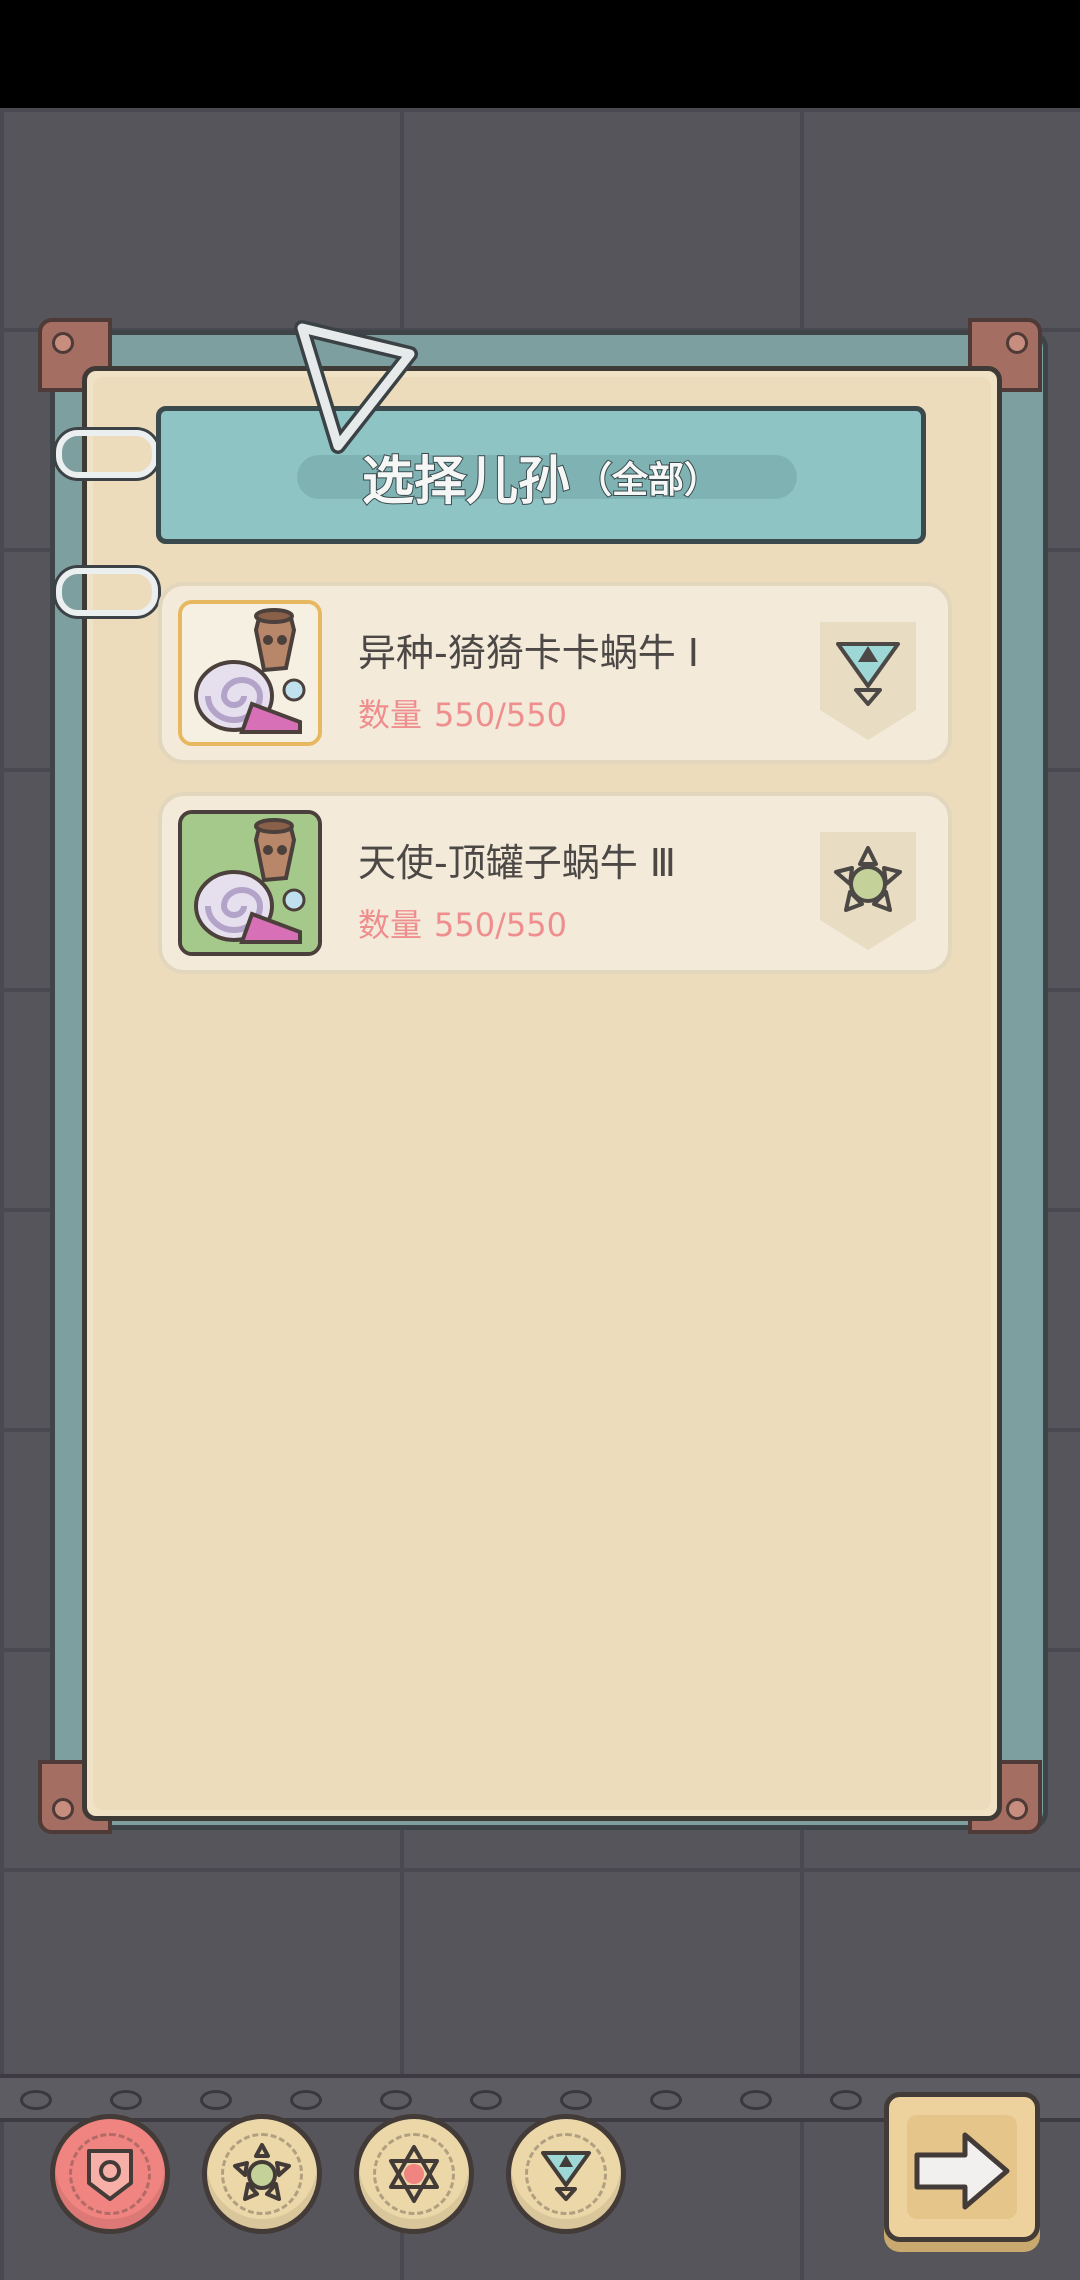 Image resolution: width=1080 pixels, height=2280 pixels. I want to click on status-bar, so click(540, 54).